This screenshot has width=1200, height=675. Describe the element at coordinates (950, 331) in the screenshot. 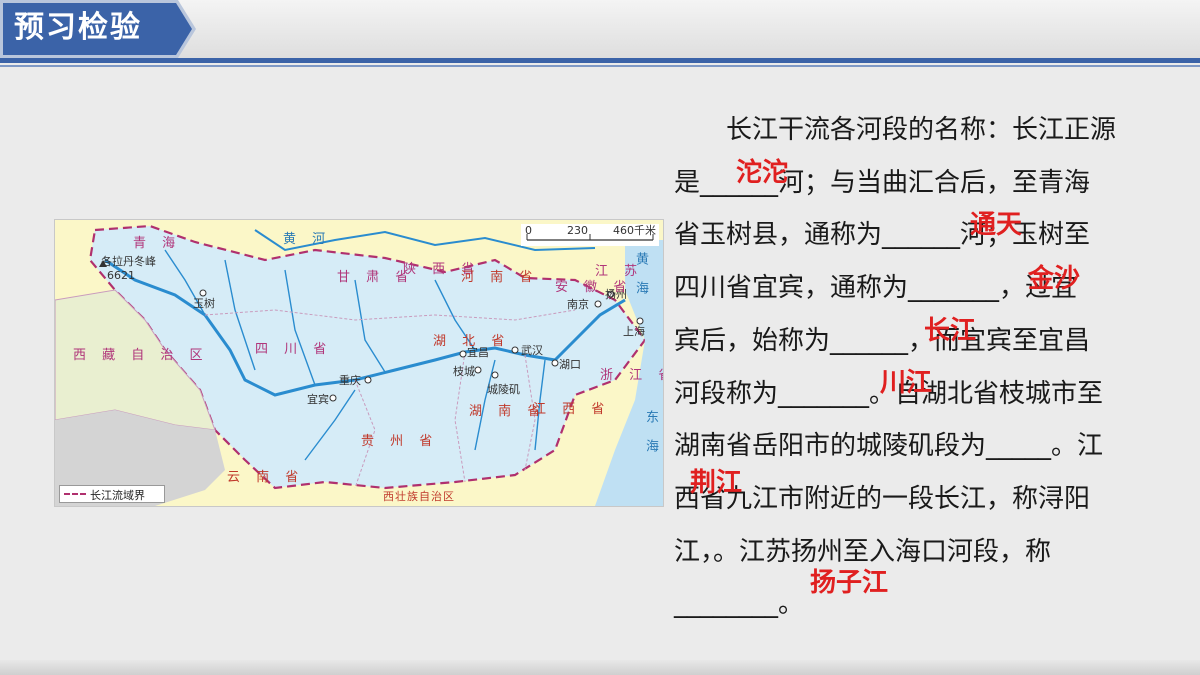

I see `answer-changjiang: 长江` at that location.